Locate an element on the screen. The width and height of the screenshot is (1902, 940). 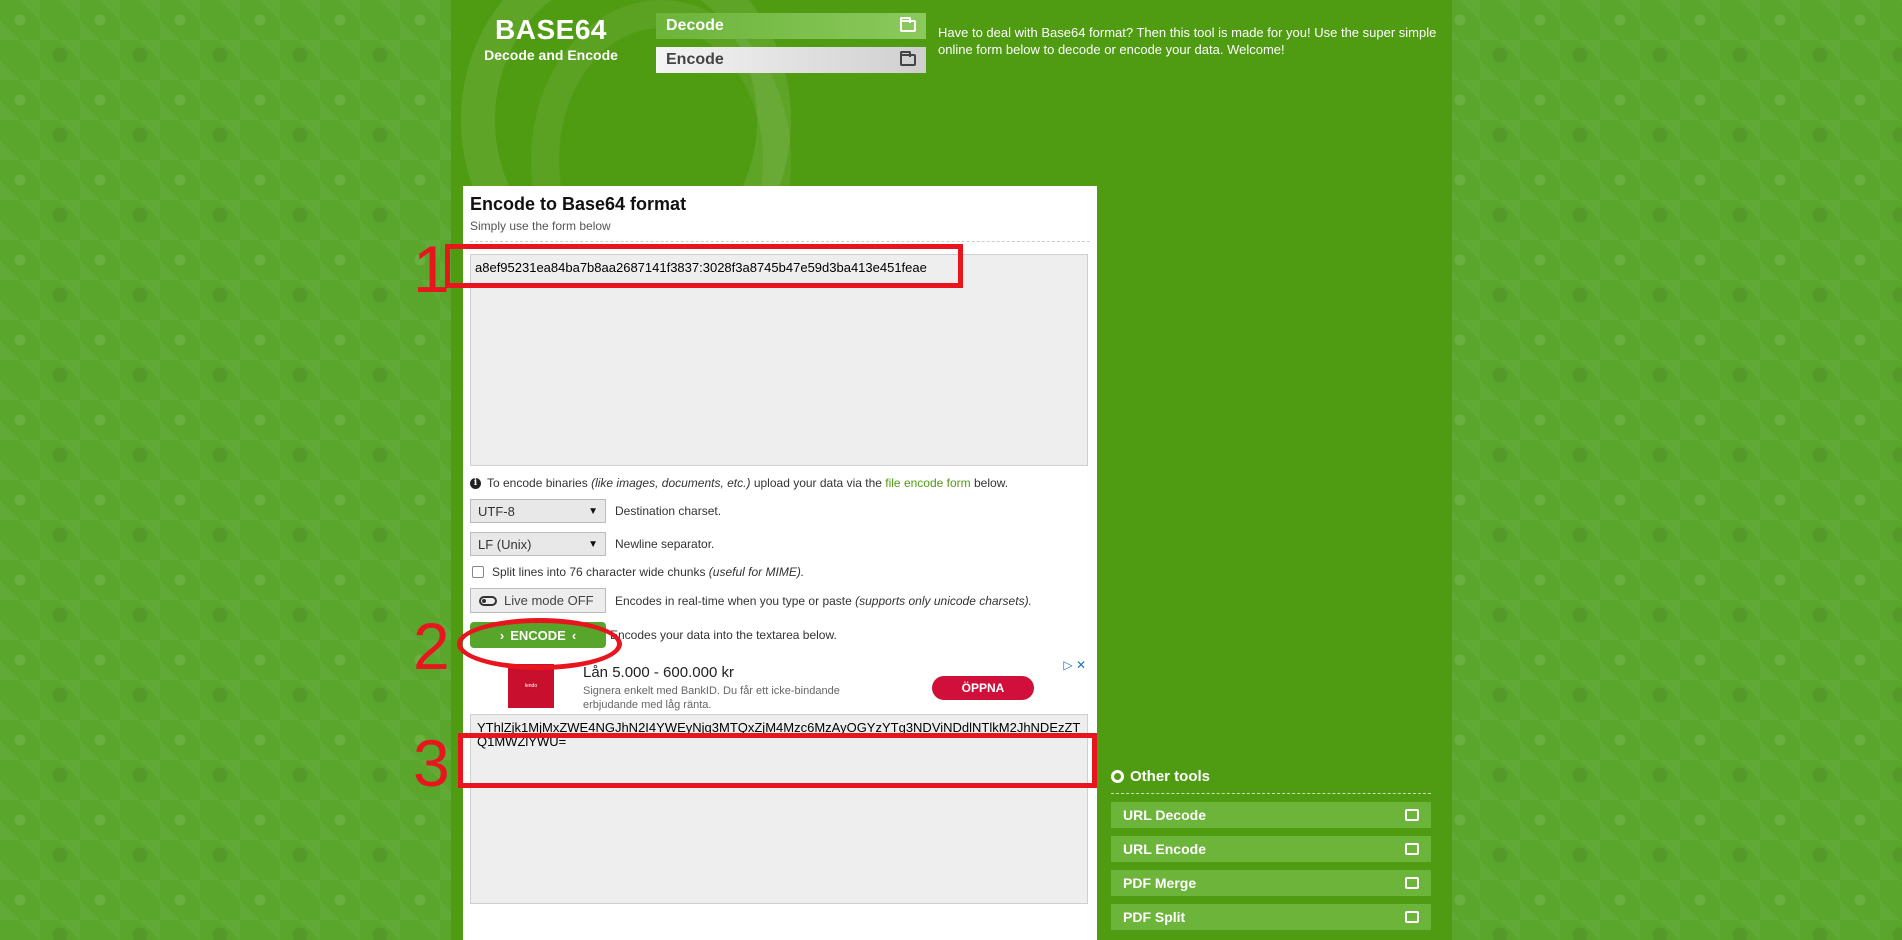
annotation-number-3: 3 is located at coordinates (431, 763).